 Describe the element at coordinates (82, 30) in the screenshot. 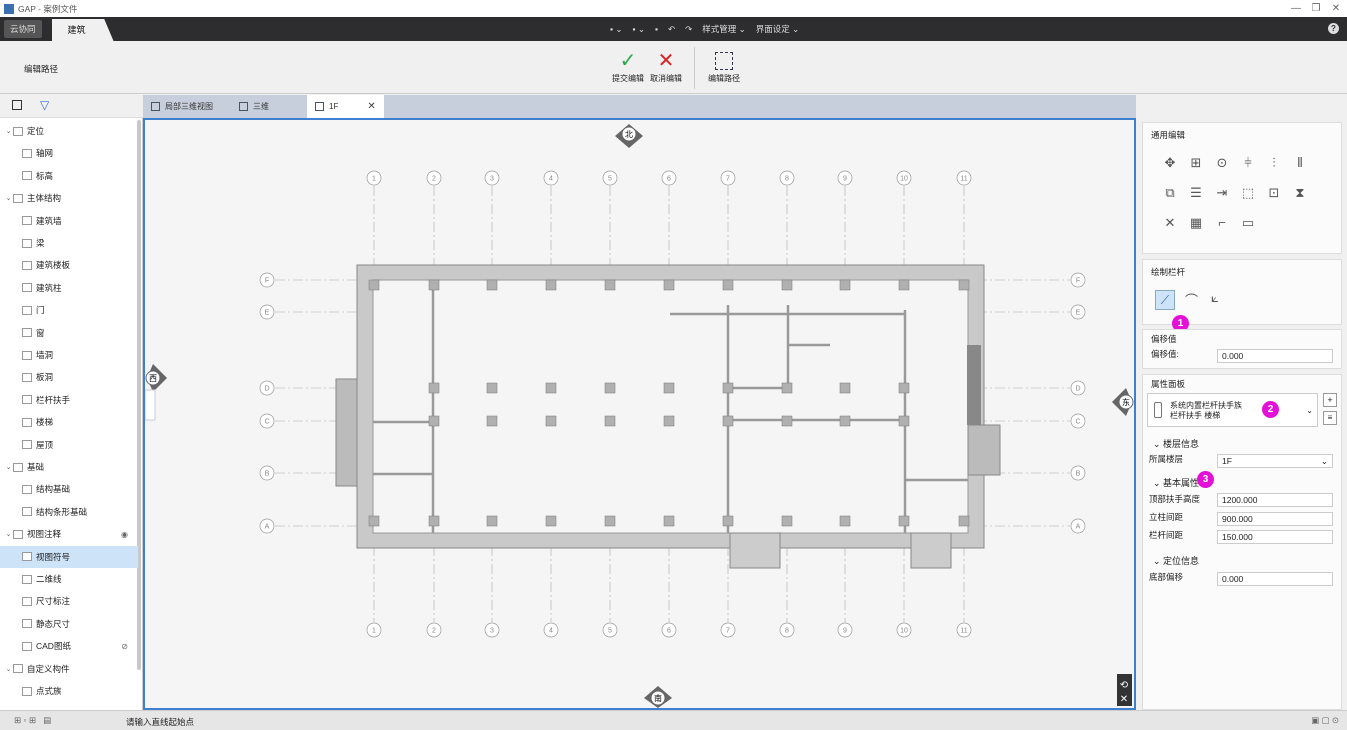

I see `tab-build: 建筑` at that location.